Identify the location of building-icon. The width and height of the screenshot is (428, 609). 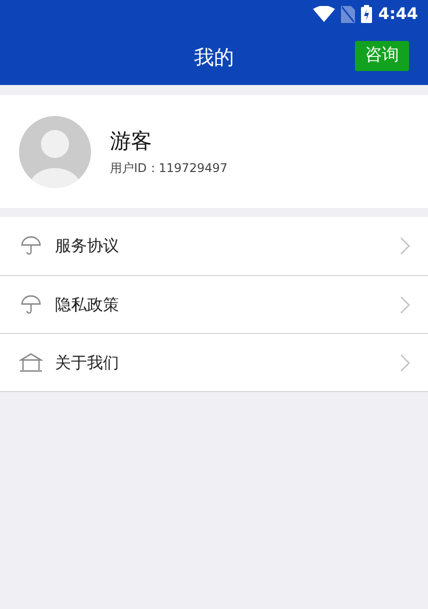
(31, 363).